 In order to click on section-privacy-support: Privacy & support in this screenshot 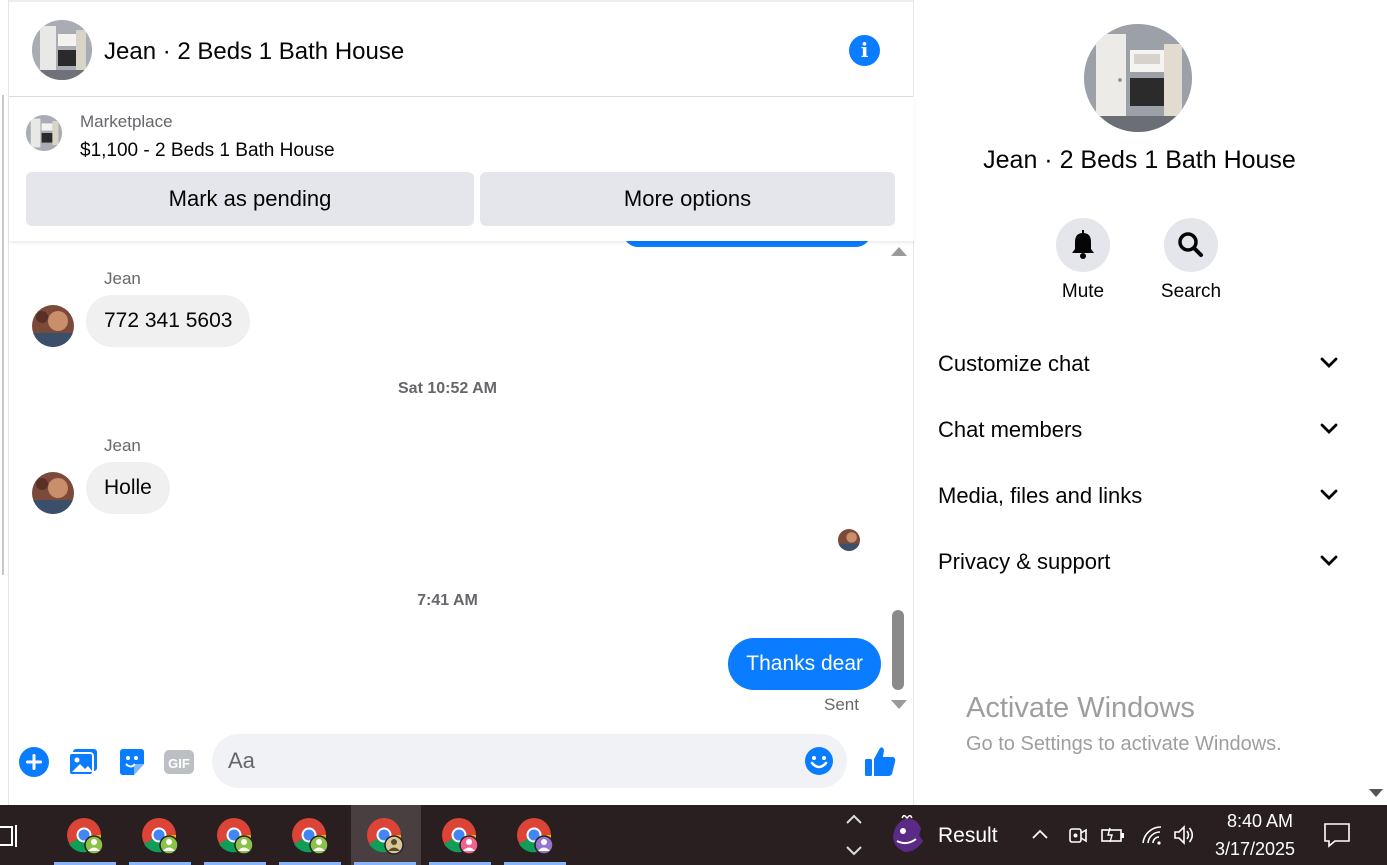, I will do `click(1138, 561)`.